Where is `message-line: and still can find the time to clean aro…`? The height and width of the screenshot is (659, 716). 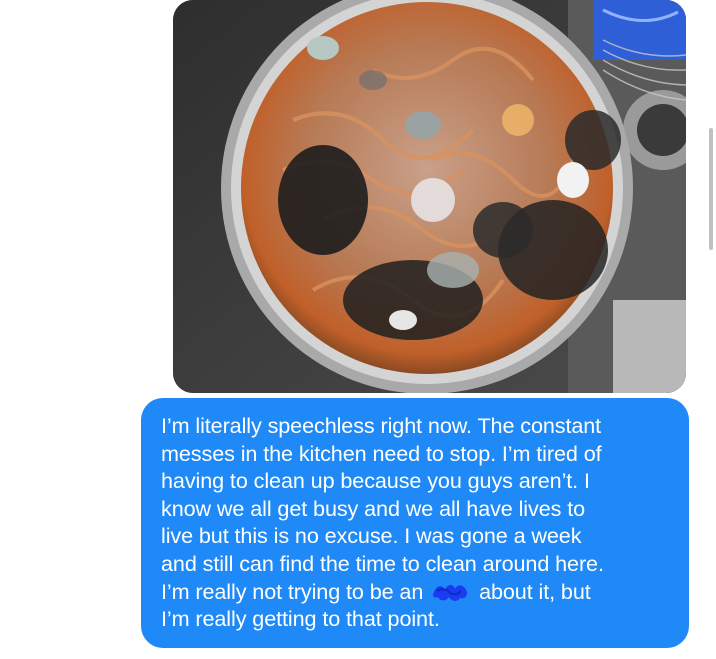 message-line: and still can find the time to clean aro… is located at coordinates (382, 563).